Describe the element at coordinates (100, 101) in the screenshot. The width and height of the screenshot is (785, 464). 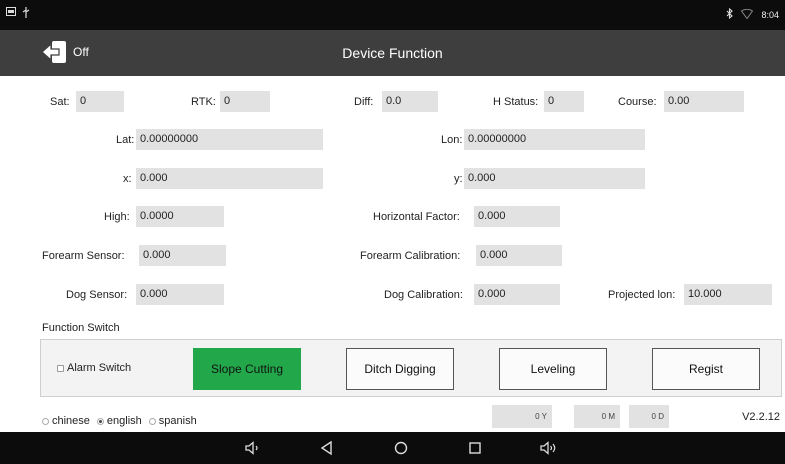
I see `sat-value: 0` at that location.